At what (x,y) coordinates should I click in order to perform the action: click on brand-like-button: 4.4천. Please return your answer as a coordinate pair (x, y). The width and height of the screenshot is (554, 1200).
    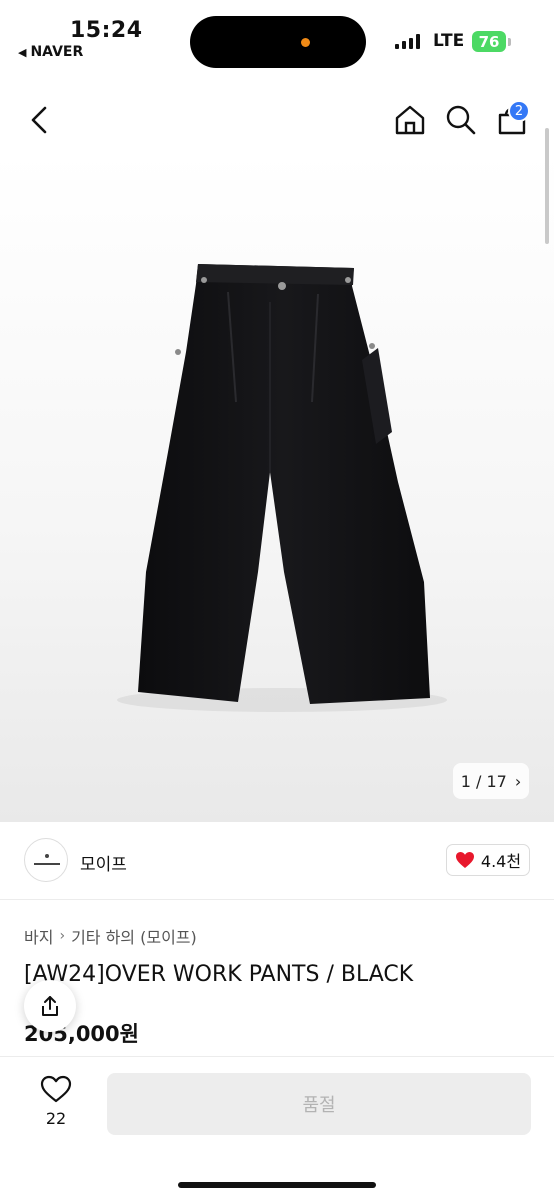
    Looking at the image, I should click on (488, 860).